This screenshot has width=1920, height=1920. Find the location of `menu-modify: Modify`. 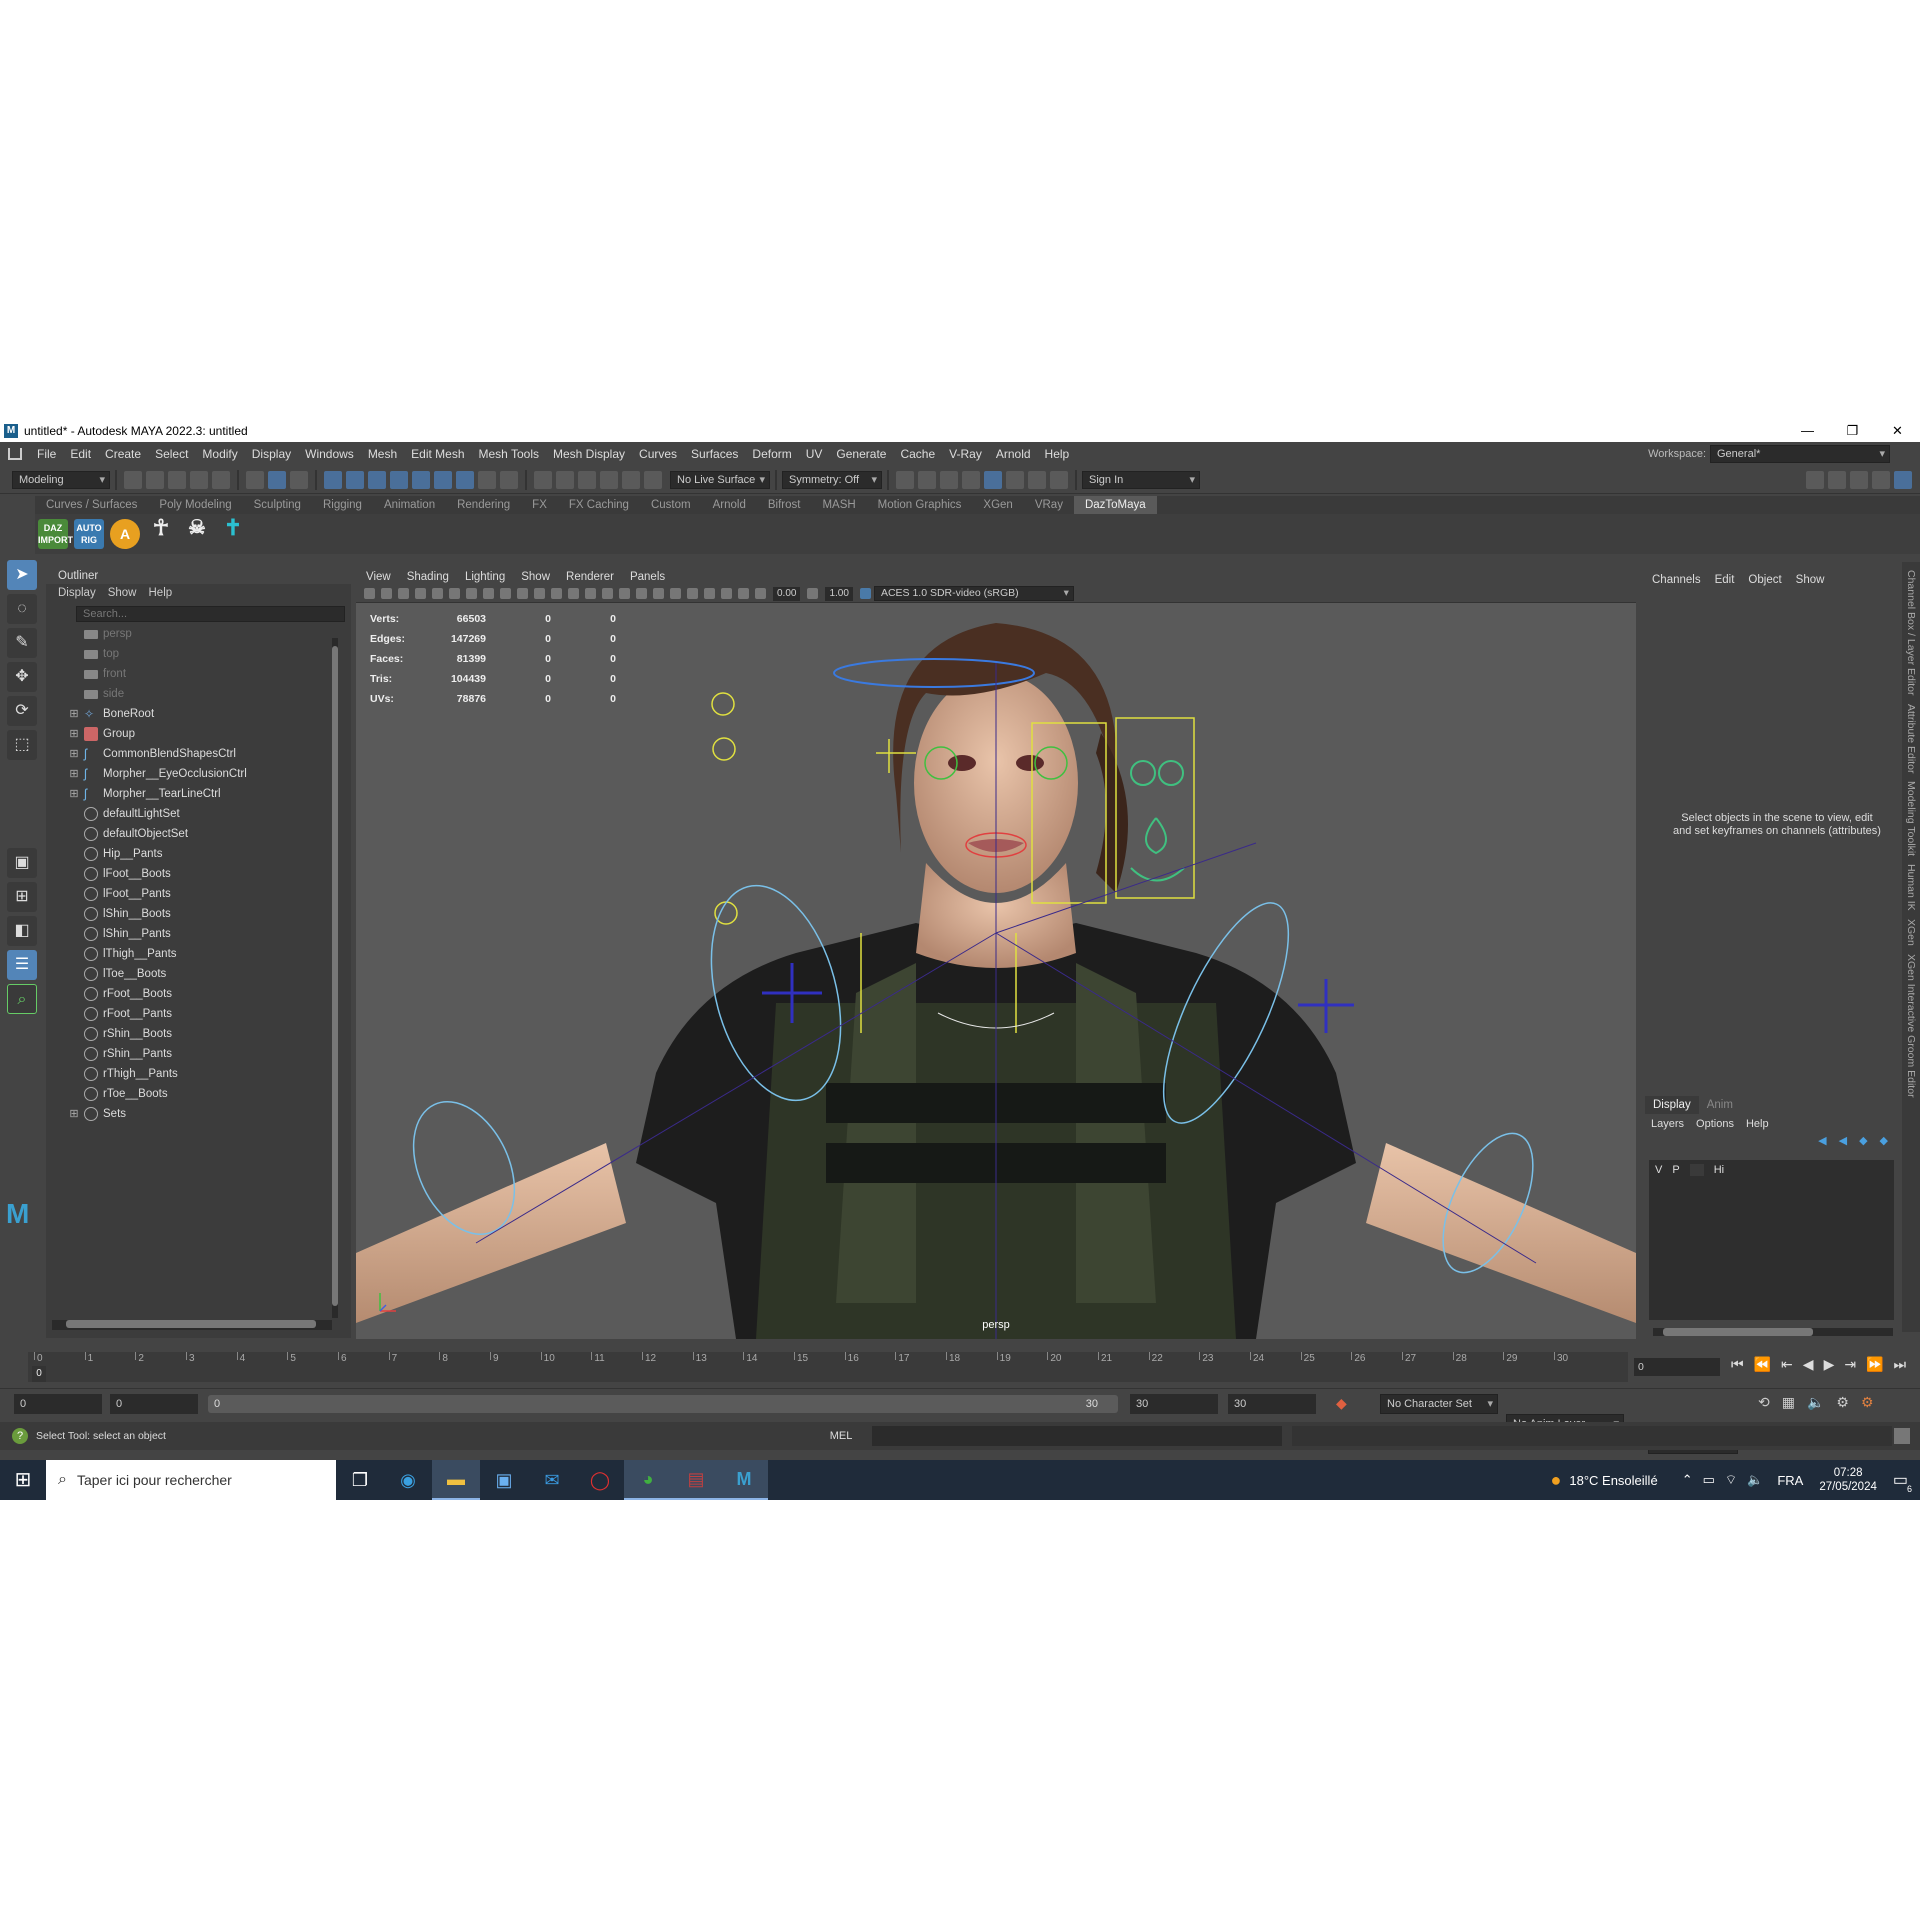

menu-modify: Modify is located at coordinates (219, 454).